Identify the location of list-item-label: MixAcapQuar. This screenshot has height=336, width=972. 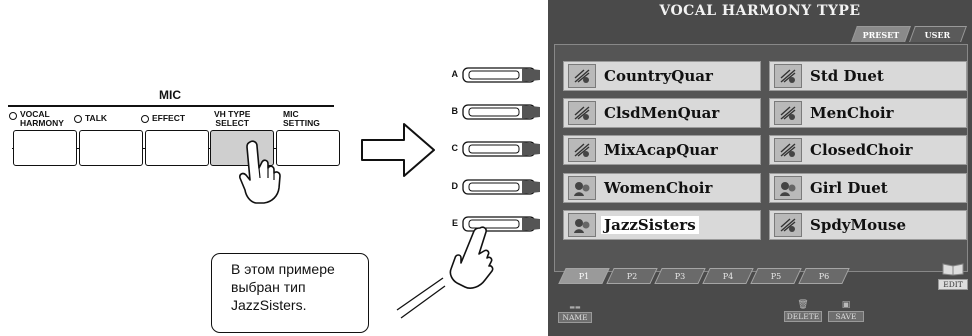
(661, 150).